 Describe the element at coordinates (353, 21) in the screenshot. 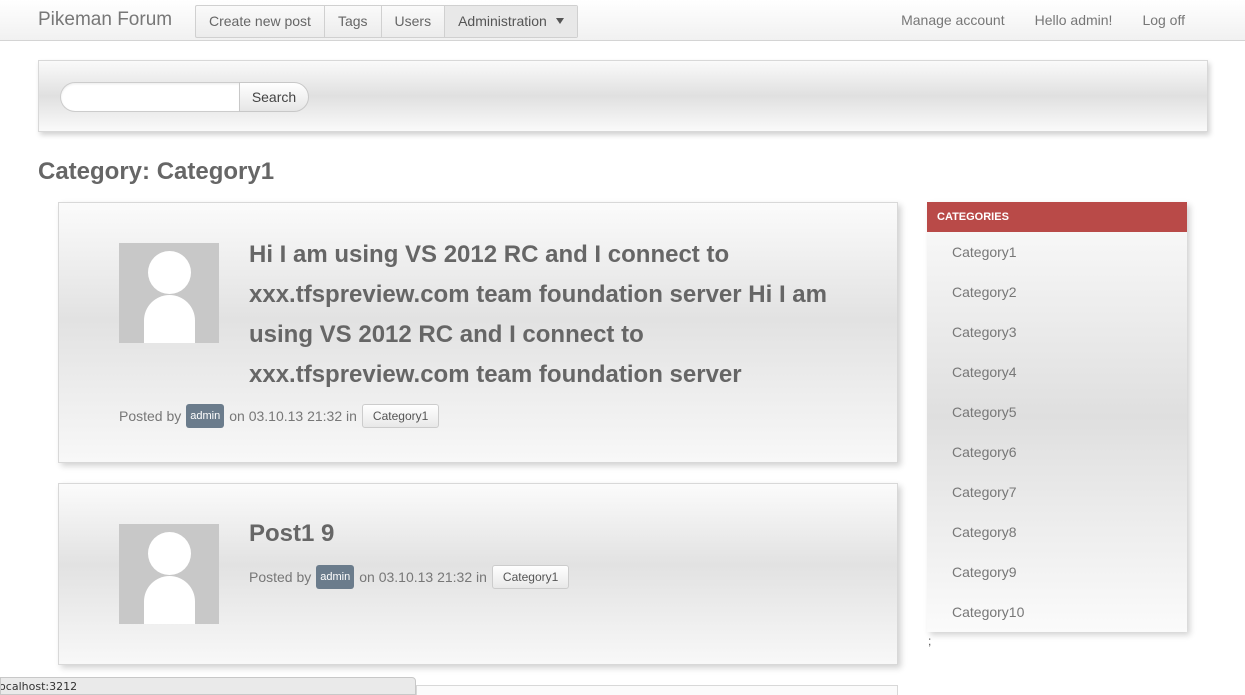

I see `tab-tags: Tags` at that location.